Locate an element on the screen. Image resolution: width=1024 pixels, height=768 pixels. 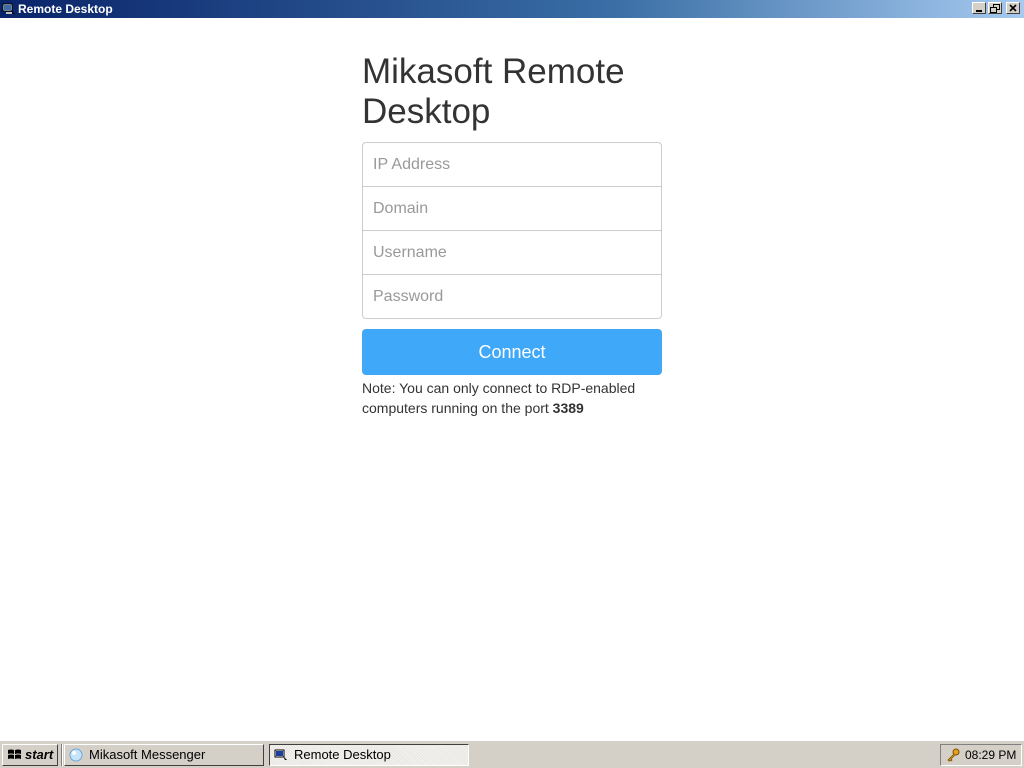
page-title: Mikasoft Remote Desktop is located at coordinates (493, 91).